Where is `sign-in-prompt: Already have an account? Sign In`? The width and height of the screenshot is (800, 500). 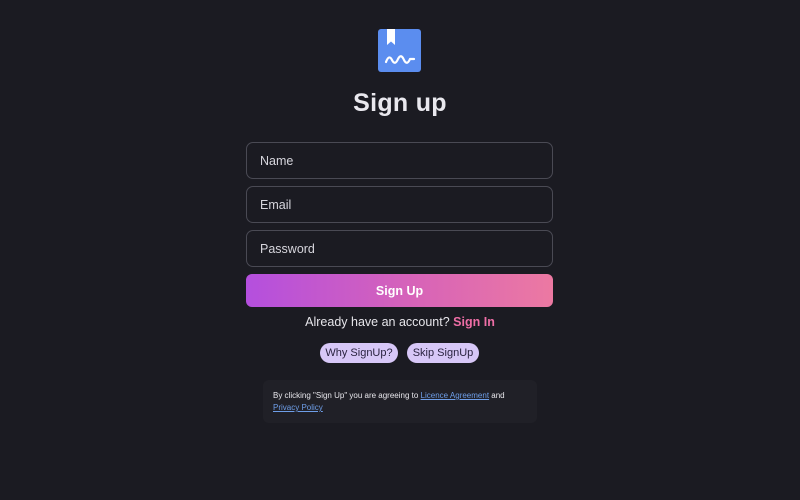 sign-in-prompt: Already have an account? Sign In is located at coordinates (400, 322).